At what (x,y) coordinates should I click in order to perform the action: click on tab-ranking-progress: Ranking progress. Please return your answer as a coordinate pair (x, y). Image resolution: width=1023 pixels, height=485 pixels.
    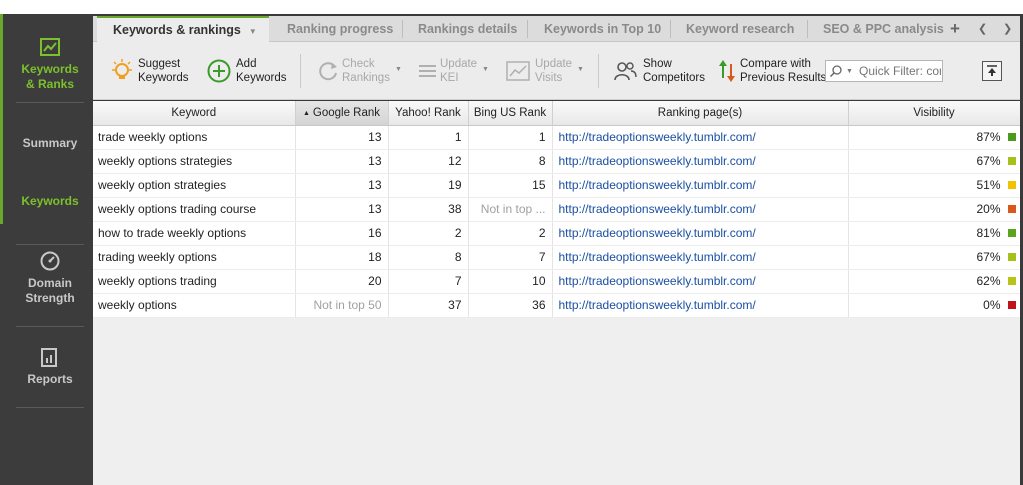
    Looking at the image, I should click on (340, 29).